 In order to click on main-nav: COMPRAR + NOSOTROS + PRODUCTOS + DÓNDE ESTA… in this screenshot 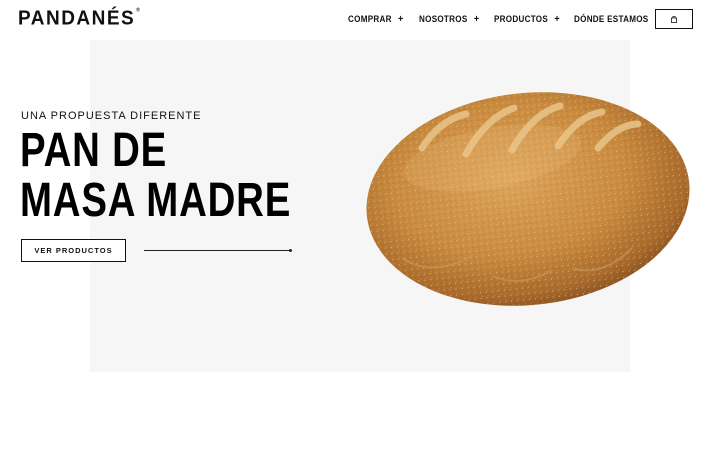, I will do `click(360, 21)`.